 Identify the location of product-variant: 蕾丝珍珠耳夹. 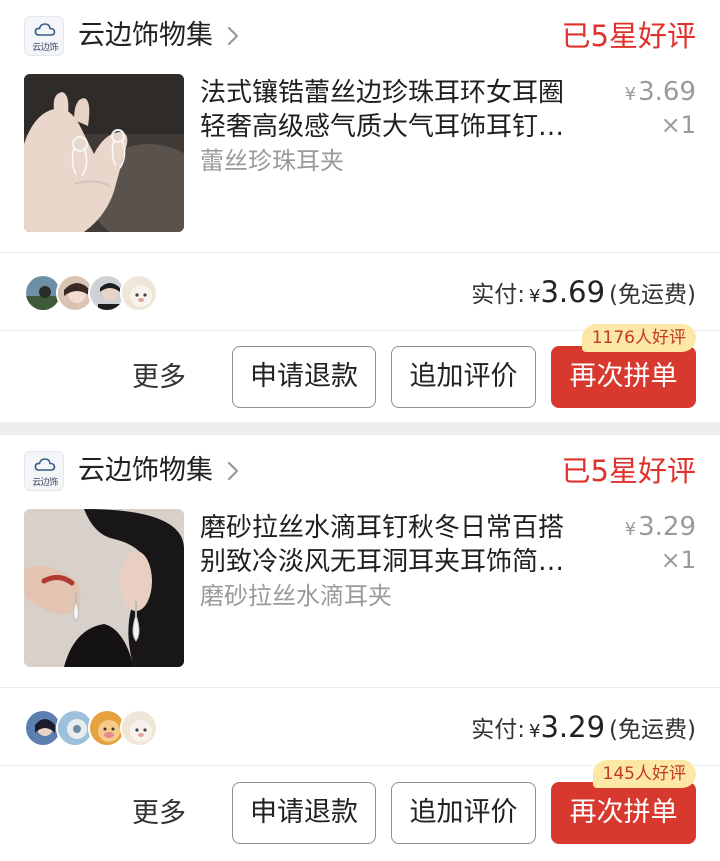
(272, 161).